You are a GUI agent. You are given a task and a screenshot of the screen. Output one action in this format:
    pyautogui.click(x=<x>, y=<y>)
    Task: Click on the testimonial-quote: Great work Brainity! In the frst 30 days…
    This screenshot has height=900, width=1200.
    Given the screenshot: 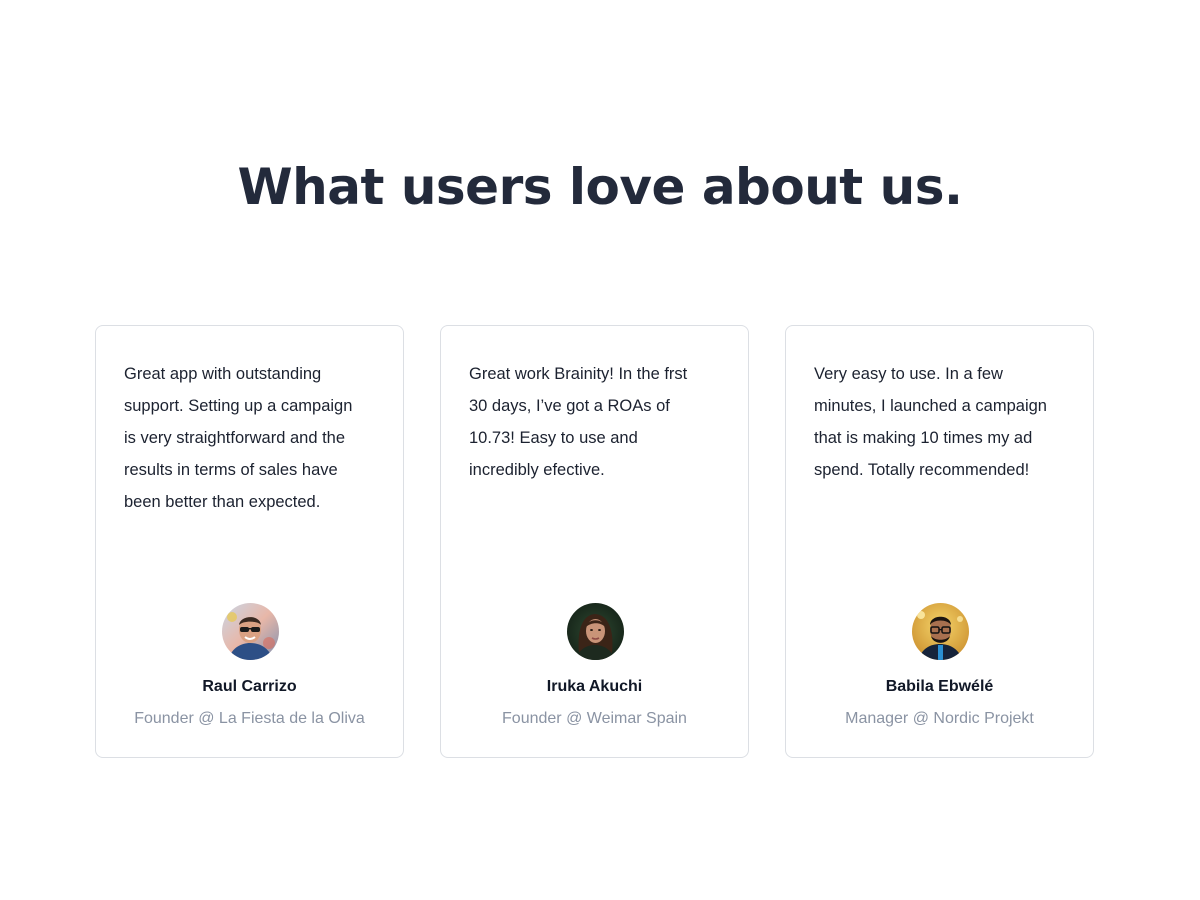 What is the action you would take?
    pyautogui.click(x=578, y=422)
    